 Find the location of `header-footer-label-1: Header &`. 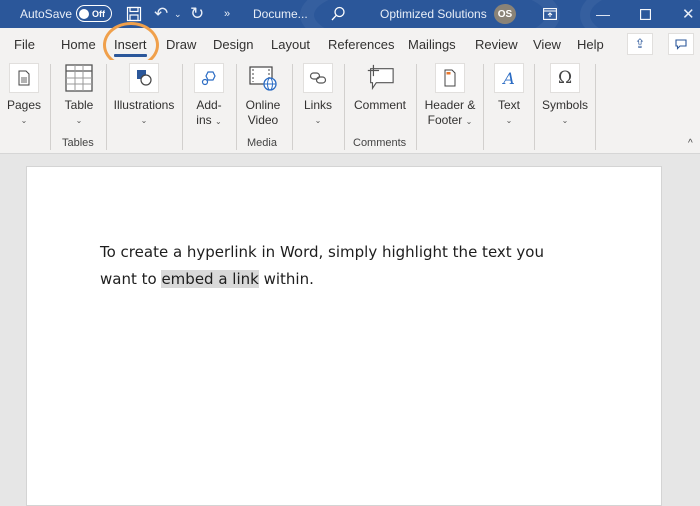

header-footer-label-1: Header & is located at coordinates (450, 105).